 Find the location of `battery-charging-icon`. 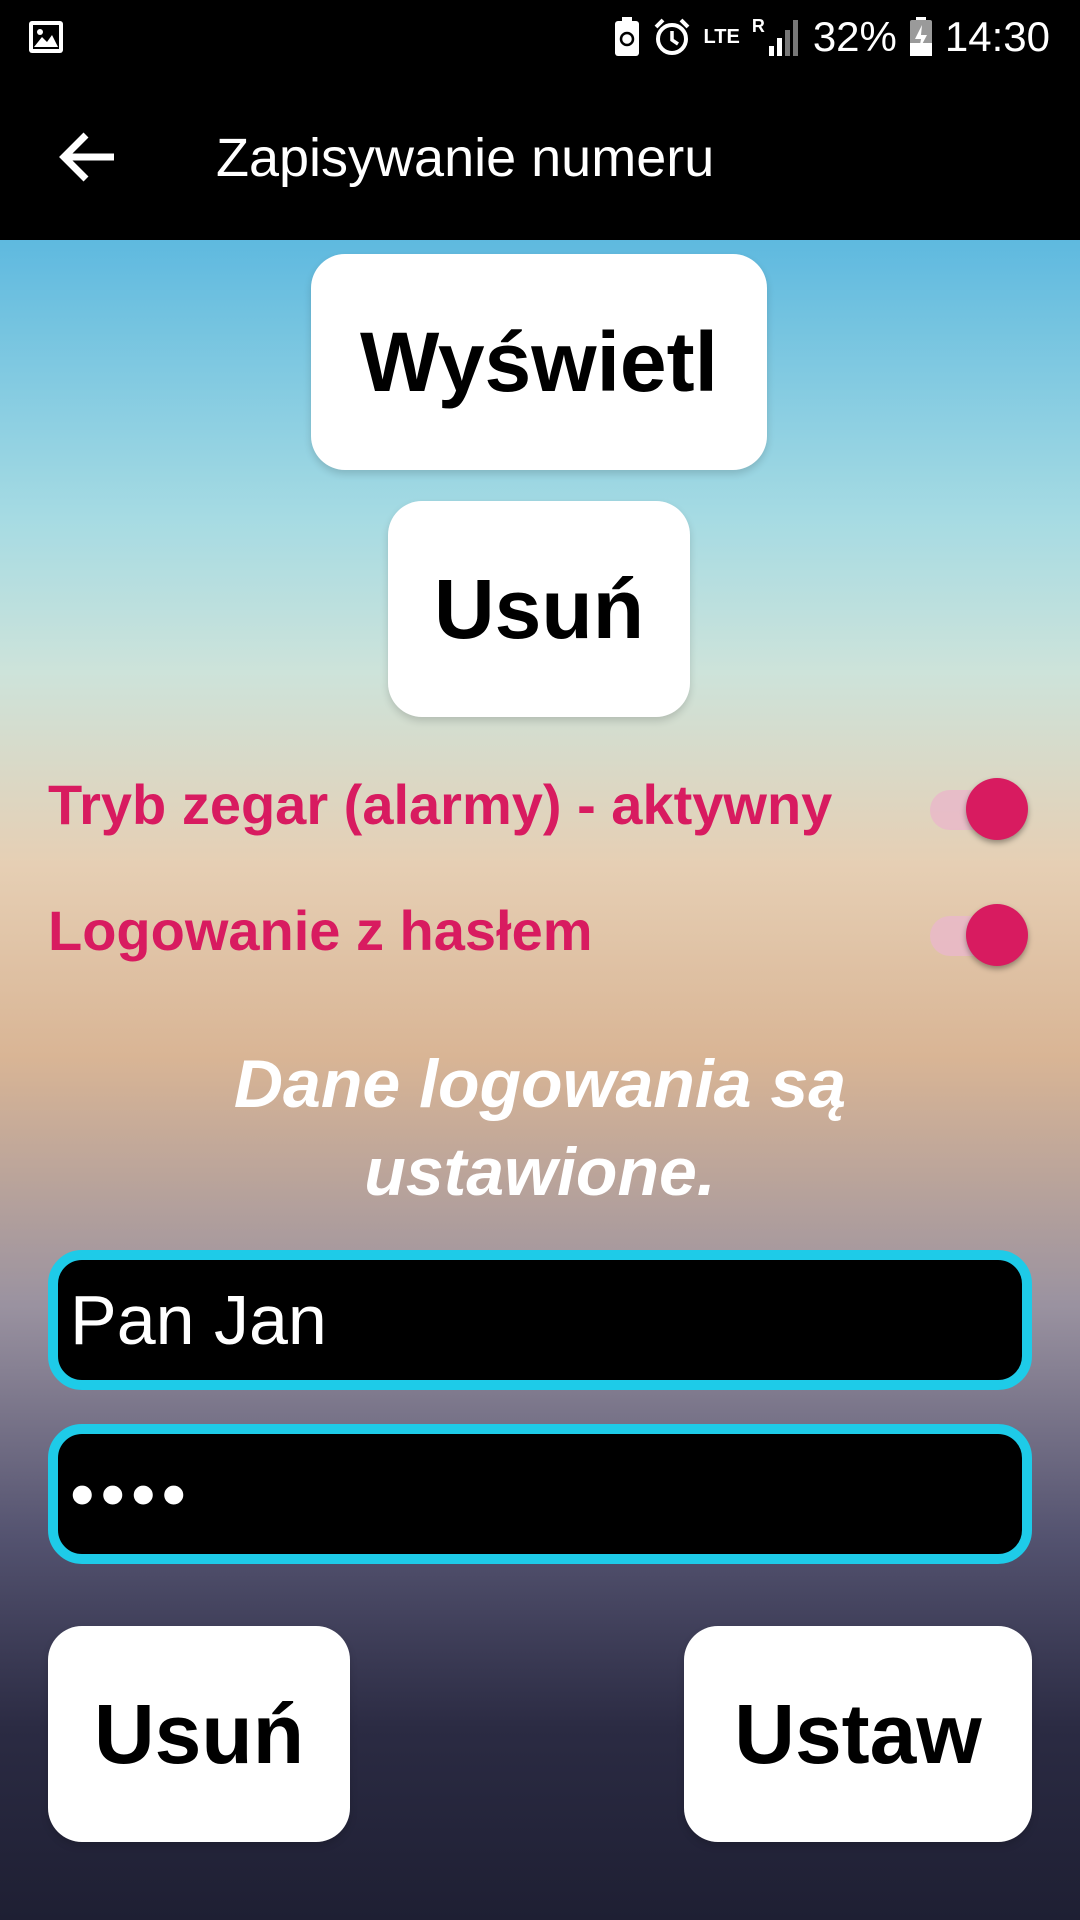

battery-charging-icon is located at coordinates (920, 36).